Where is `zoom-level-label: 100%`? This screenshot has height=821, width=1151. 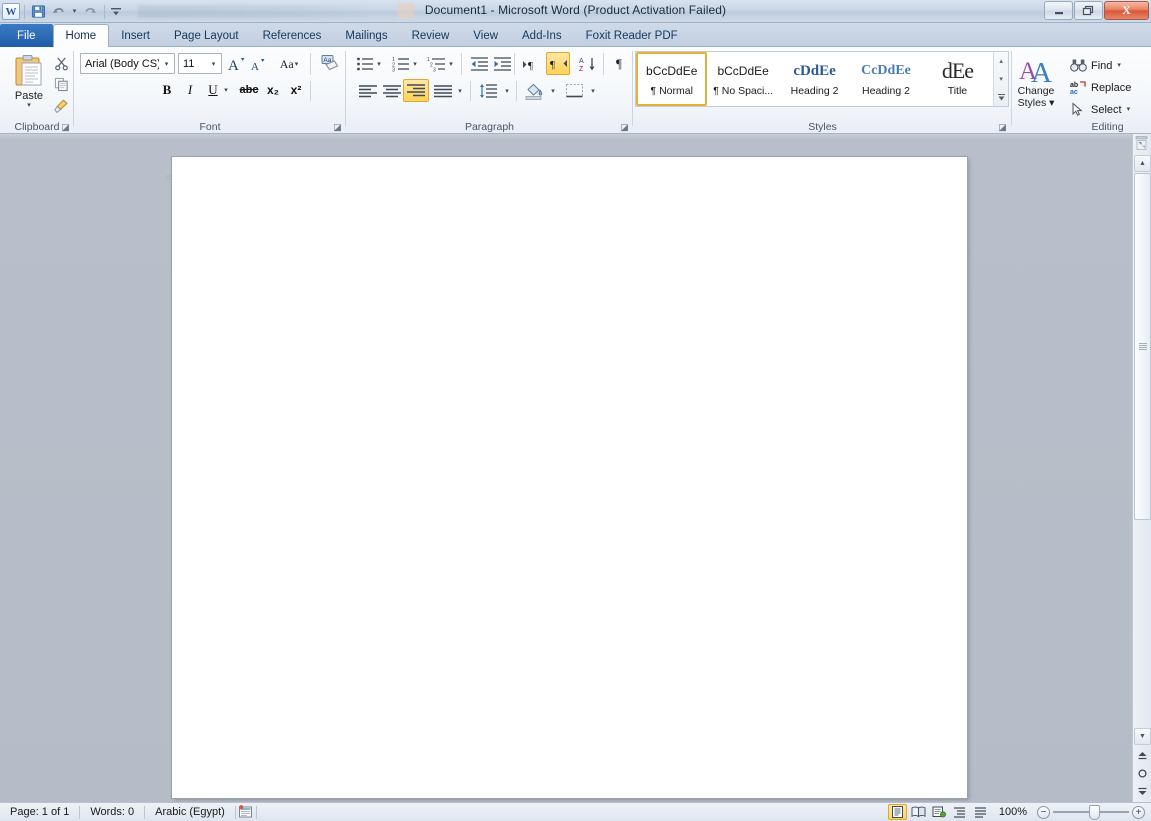
zoom-level-label: 100% is located at coordinates (1014, 812).